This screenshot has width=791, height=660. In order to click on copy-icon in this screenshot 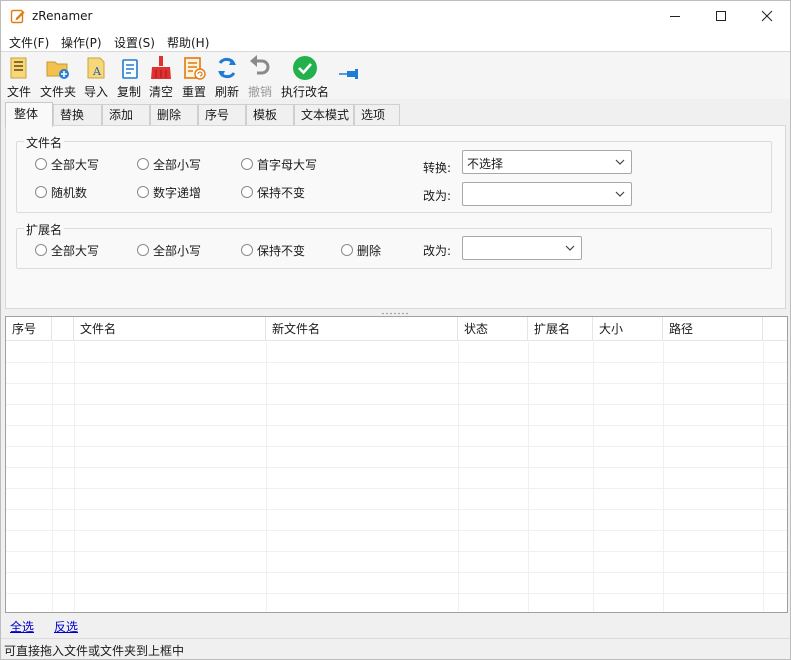, I will do `click(130, 69)`.